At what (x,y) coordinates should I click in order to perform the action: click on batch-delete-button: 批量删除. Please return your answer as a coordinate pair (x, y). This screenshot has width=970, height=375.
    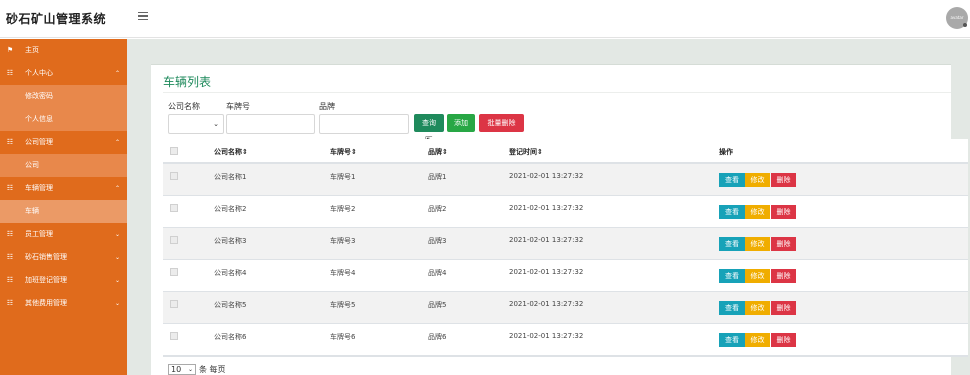
    Looking at the image, I should click on (501, 123).